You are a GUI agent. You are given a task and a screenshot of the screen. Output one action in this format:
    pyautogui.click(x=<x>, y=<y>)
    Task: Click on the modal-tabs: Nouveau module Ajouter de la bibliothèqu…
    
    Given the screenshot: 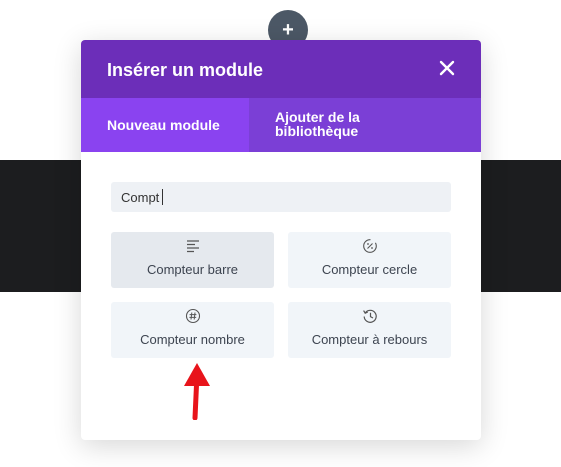 What is the action you would take?
    pyautogui.click(x=281, y=125)
    